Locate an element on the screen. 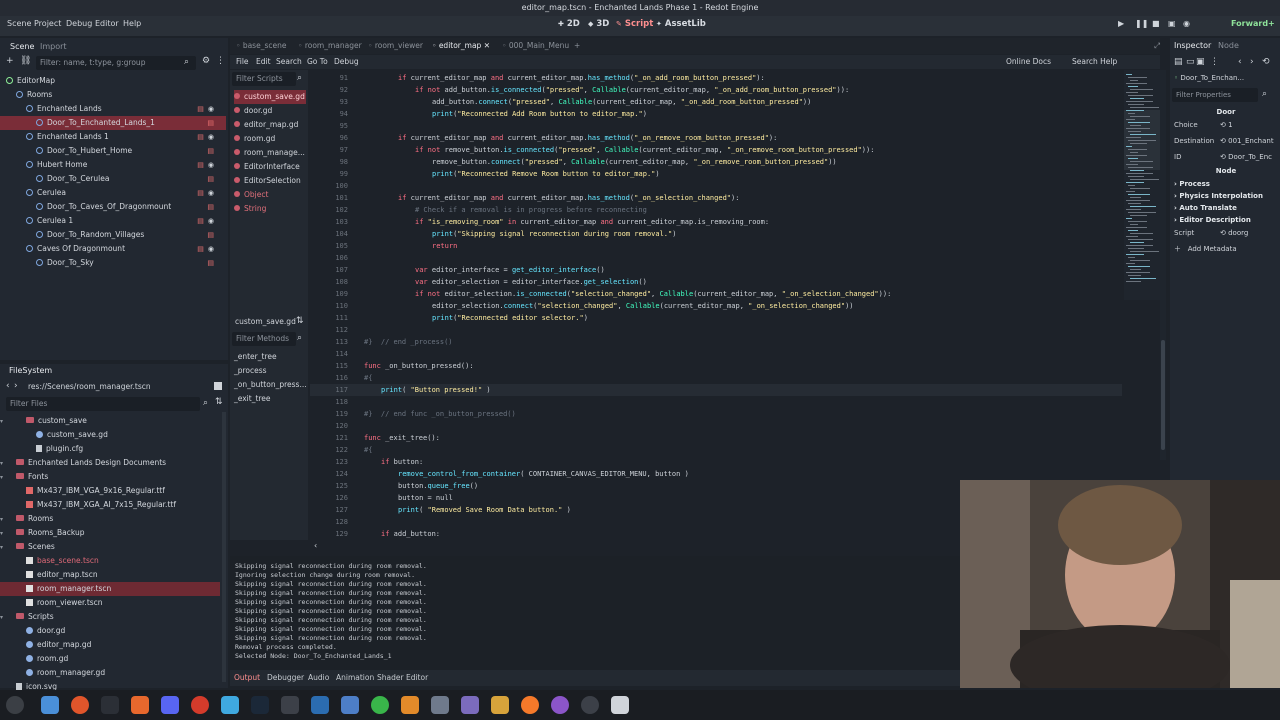 This screenshot has width=1280, height=720. tab-inspector: Inspector is located at coordinates (1192, 45).